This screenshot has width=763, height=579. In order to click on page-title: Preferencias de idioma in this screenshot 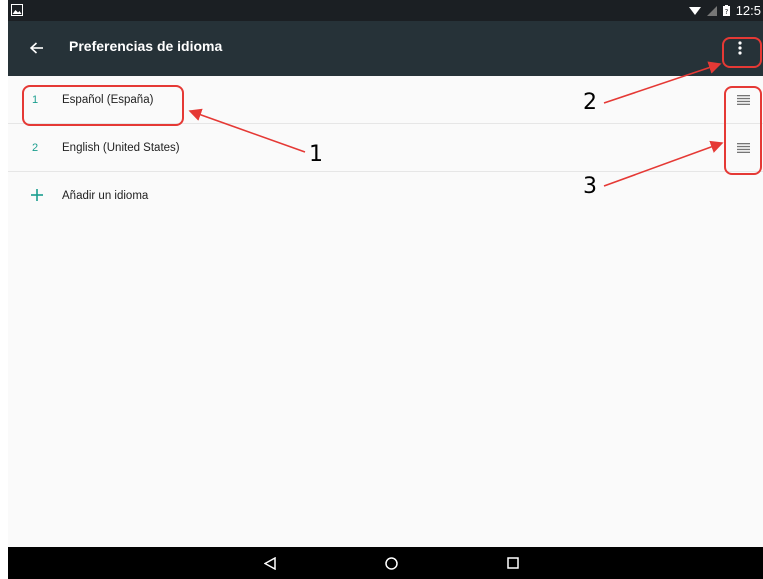, I will do `click(146, 46)`.